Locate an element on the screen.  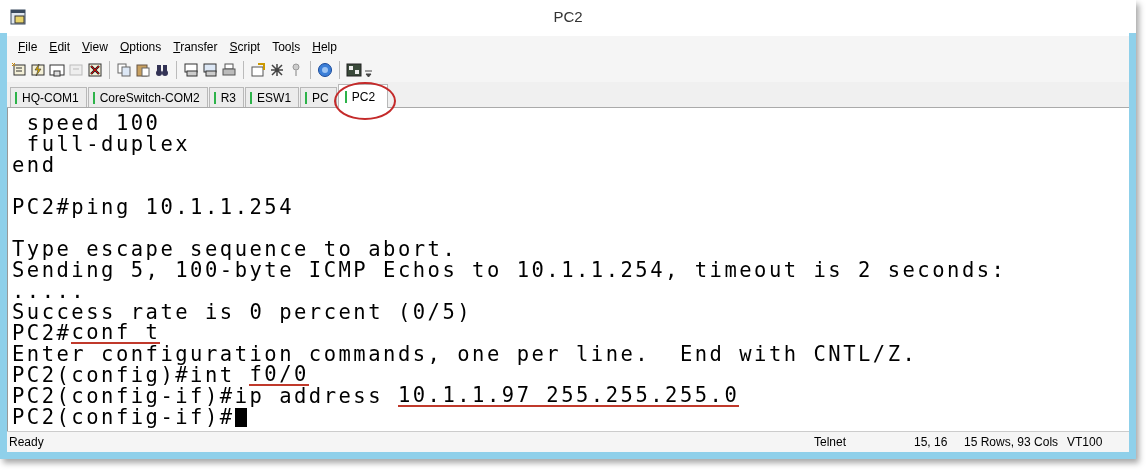
terminal-line: full-duplex is located at coordinates (109, 144).